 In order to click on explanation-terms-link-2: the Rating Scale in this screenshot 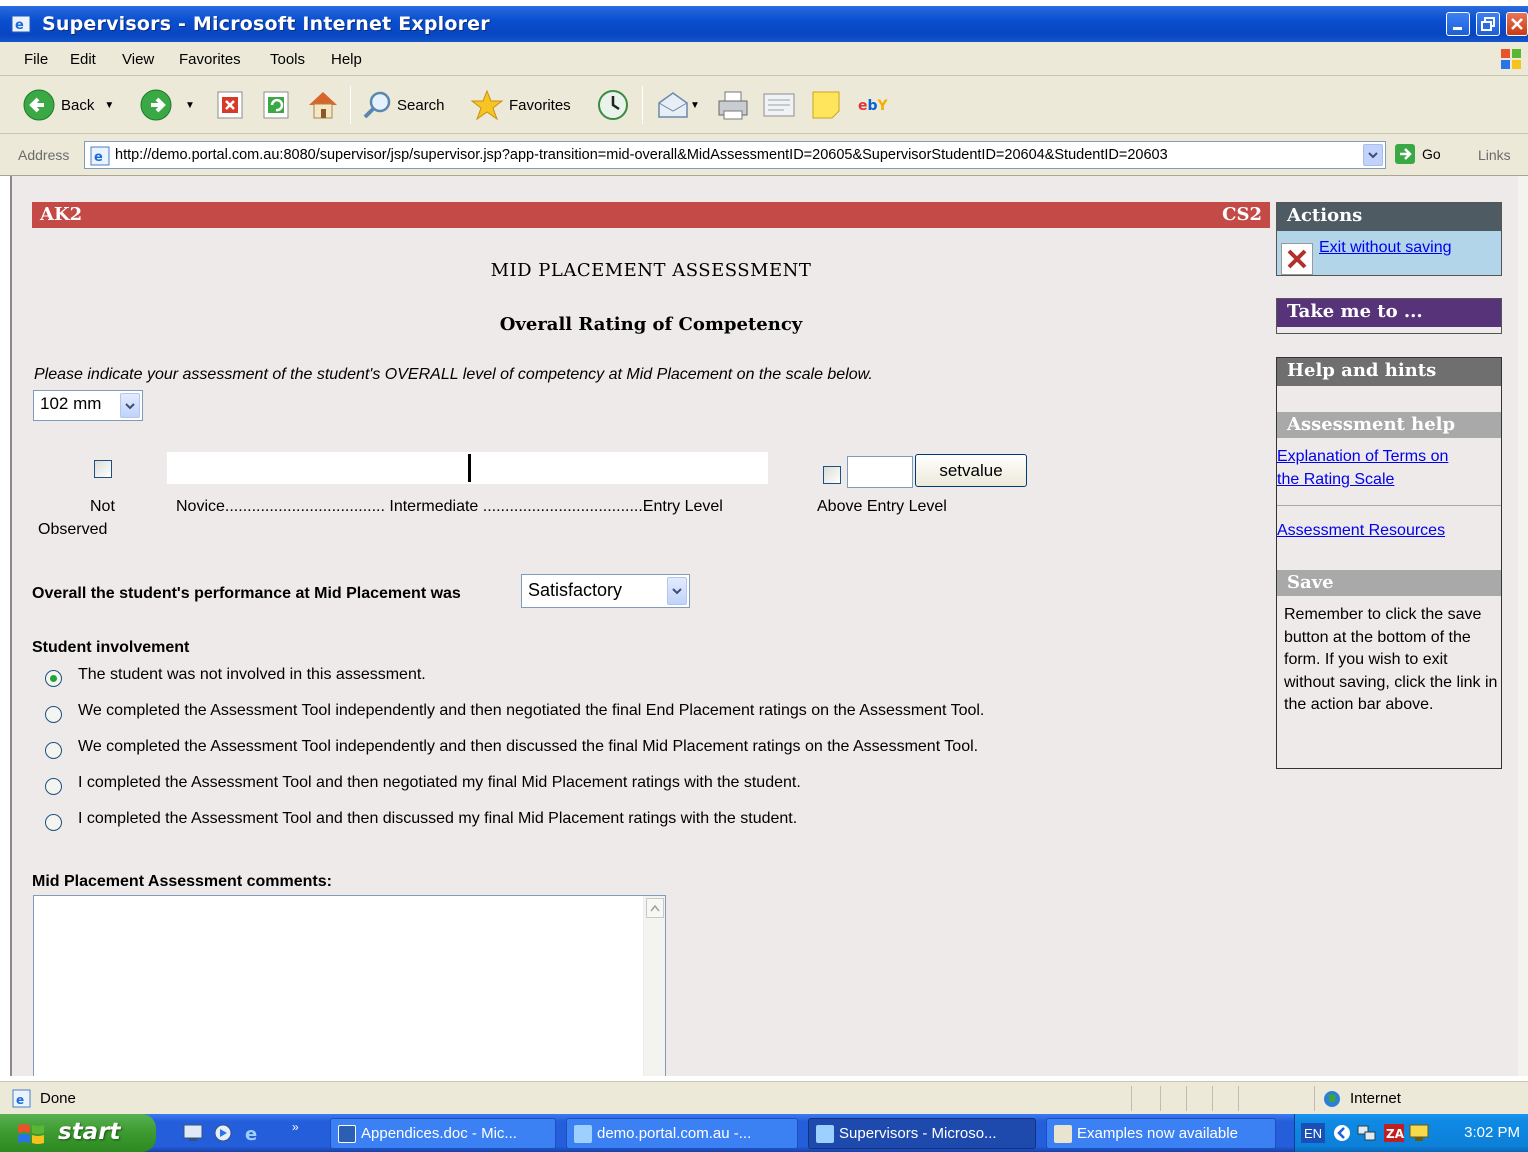, I will do `click(1335, 479)`.